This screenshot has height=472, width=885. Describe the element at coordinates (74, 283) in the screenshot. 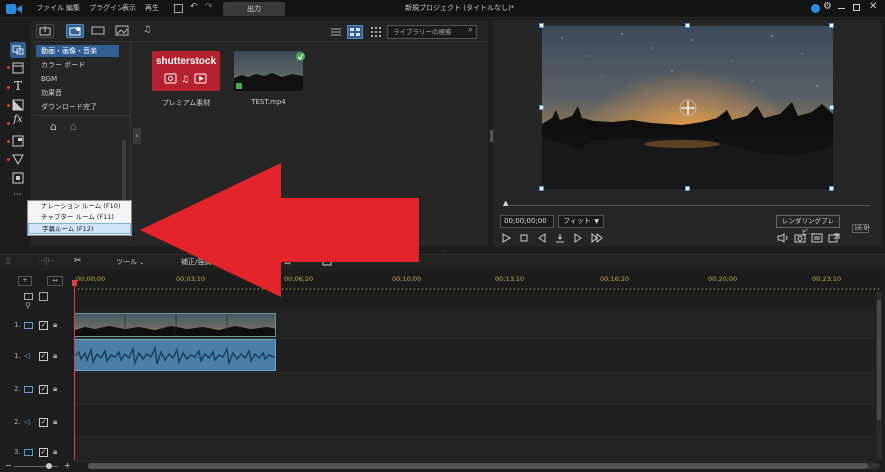

I see `playhead-handle` at that location.